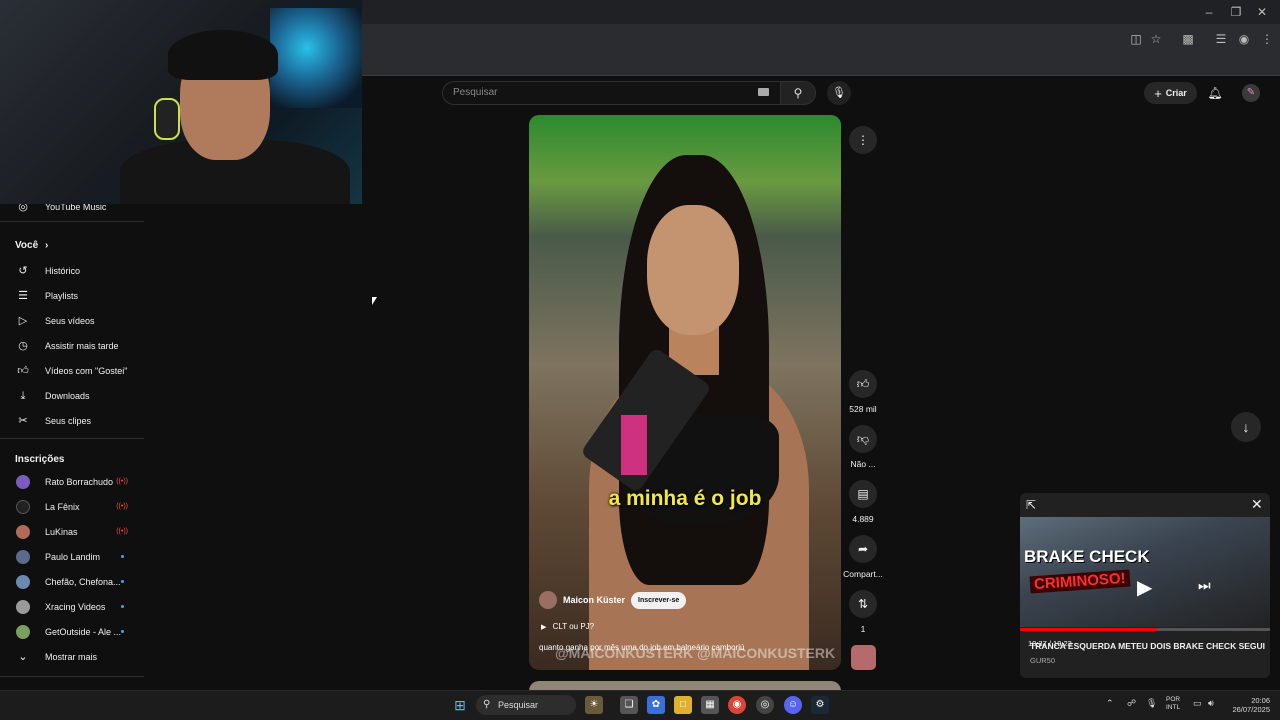 Image resolution: width=1280 pixels, height=720 pixels. What do you see at coordinates (1110, 703) in the screenshot?
I see `tray-overflow-icon: ⌃` at bounding box center [1110, 703].